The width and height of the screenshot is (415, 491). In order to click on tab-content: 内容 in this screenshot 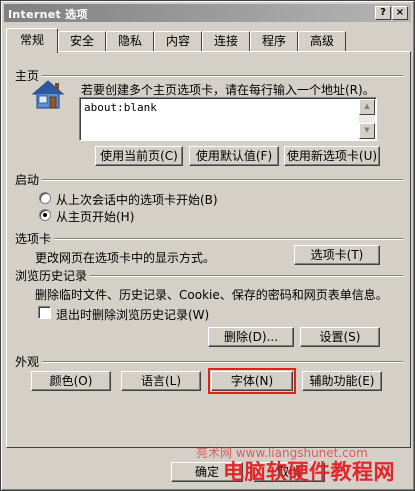, I will do `click(178, 41)`.